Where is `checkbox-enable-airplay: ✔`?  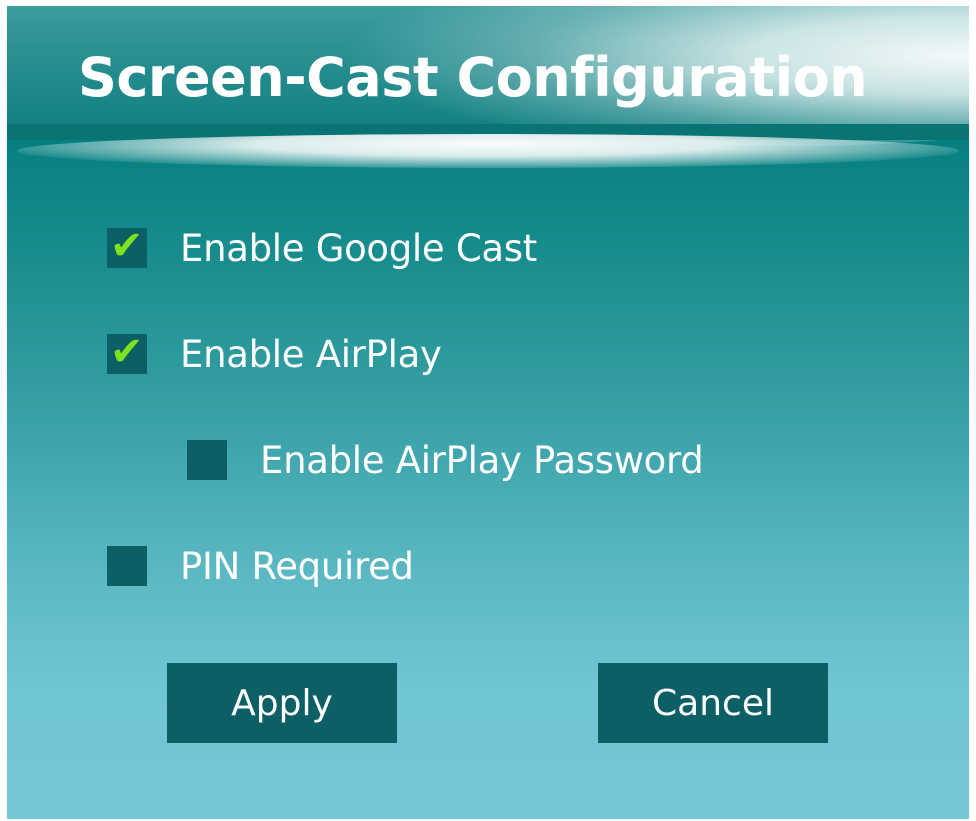
checkbox-enable-airplay: ✔ is located at coordinates (127, 352).